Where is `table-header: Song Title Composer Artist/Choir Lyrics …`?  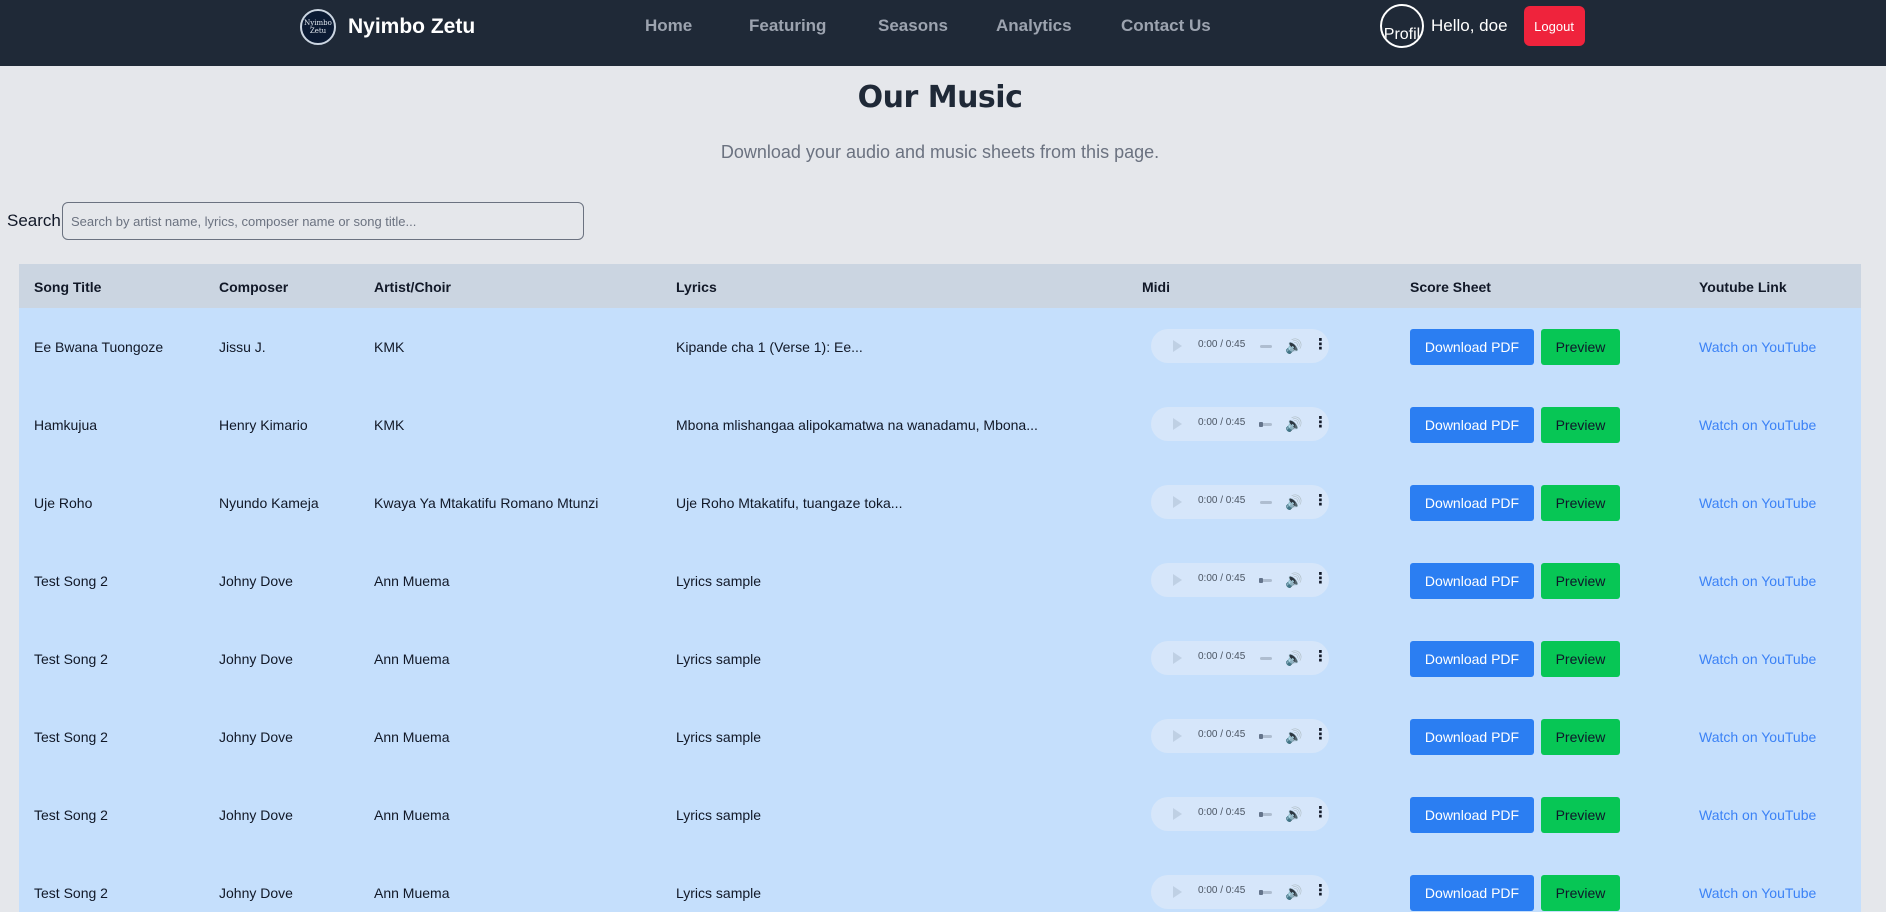 table-header: Song Title Composer Artist/Choir Lyrics … is located at coordinates (940, 286).